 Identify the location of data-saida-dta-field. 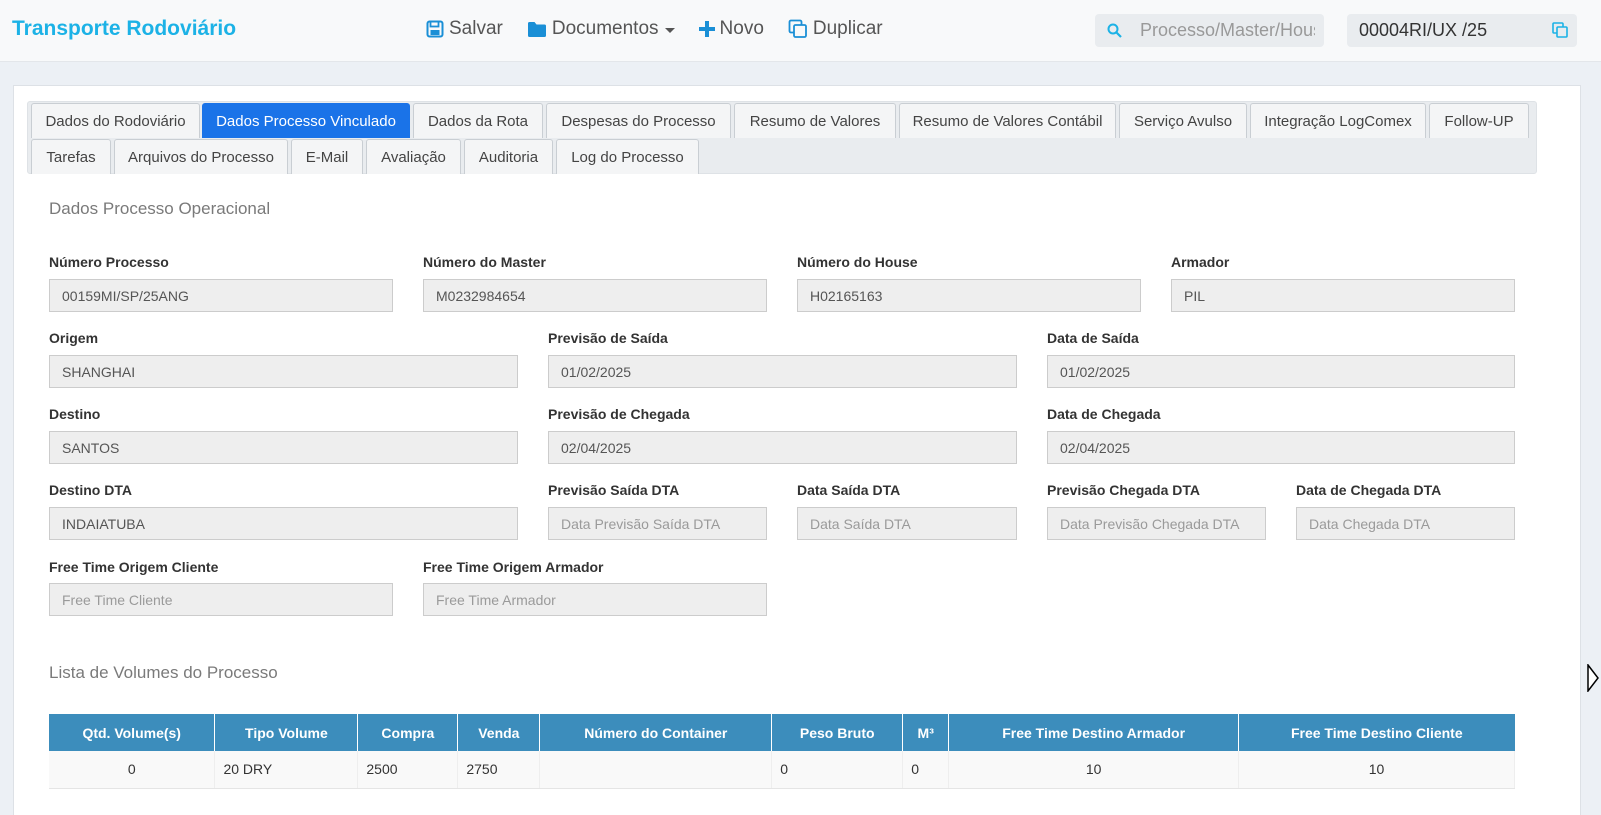
(907, 523).